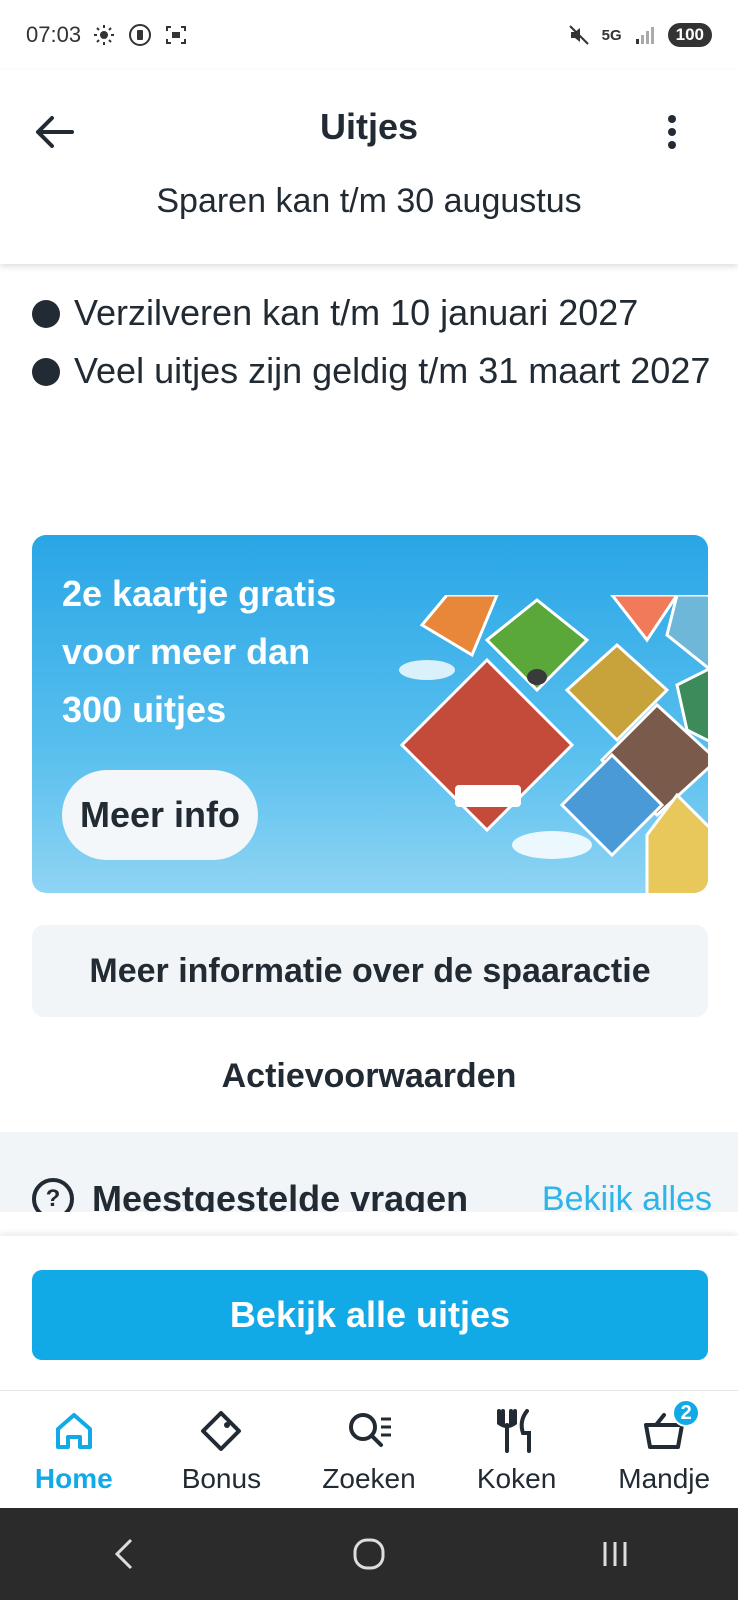 This screenshot has width=738, height=1600. Describe the element at coordinates (369, 1431) in the screenshot. I see `search-list-icon` at that location.